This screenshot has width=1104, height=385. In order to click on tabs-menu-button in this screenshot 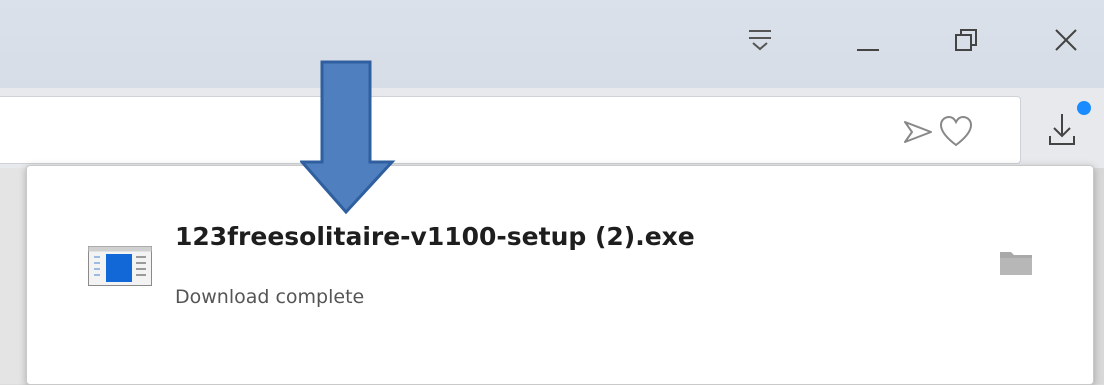, I will do `click(760, 40)`.